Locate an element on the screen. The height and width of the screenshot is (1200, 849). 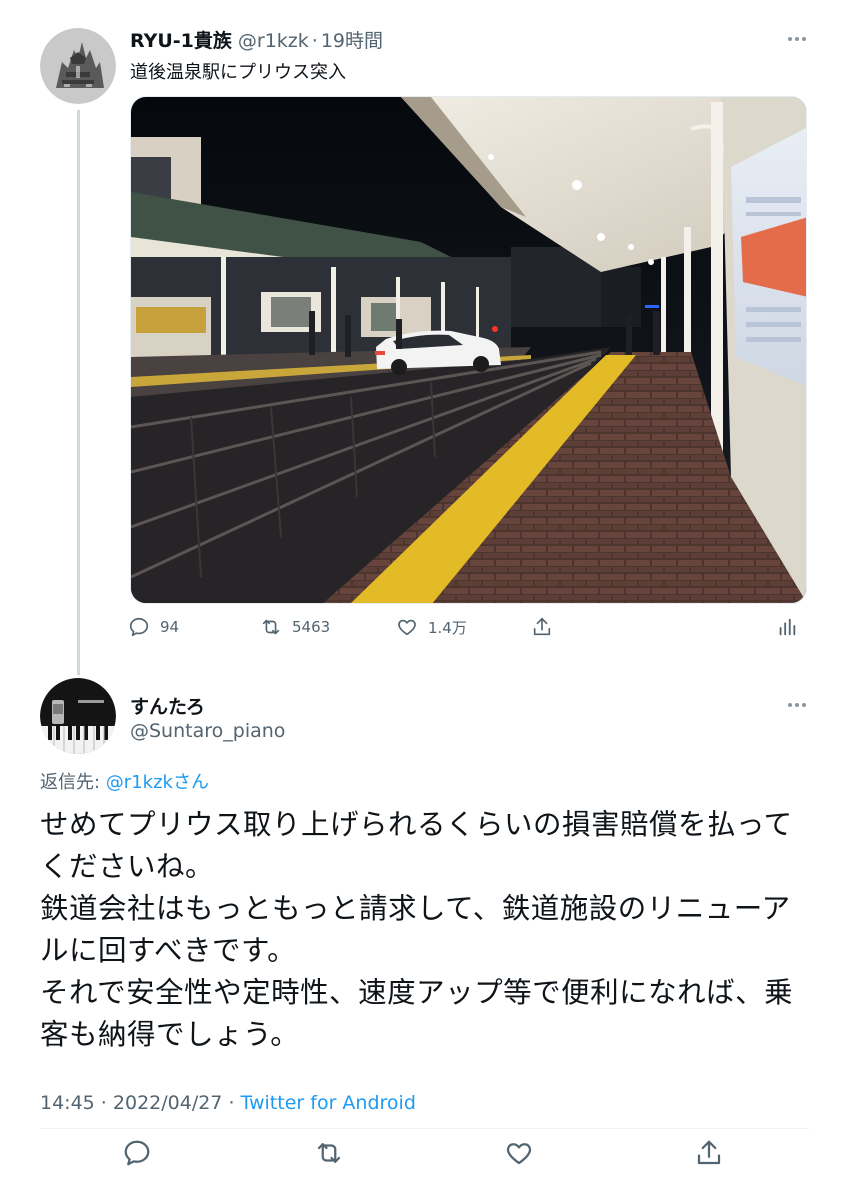
tweet-text-line: 客も納得でしょう。 is located at coordinates (170, 1034).